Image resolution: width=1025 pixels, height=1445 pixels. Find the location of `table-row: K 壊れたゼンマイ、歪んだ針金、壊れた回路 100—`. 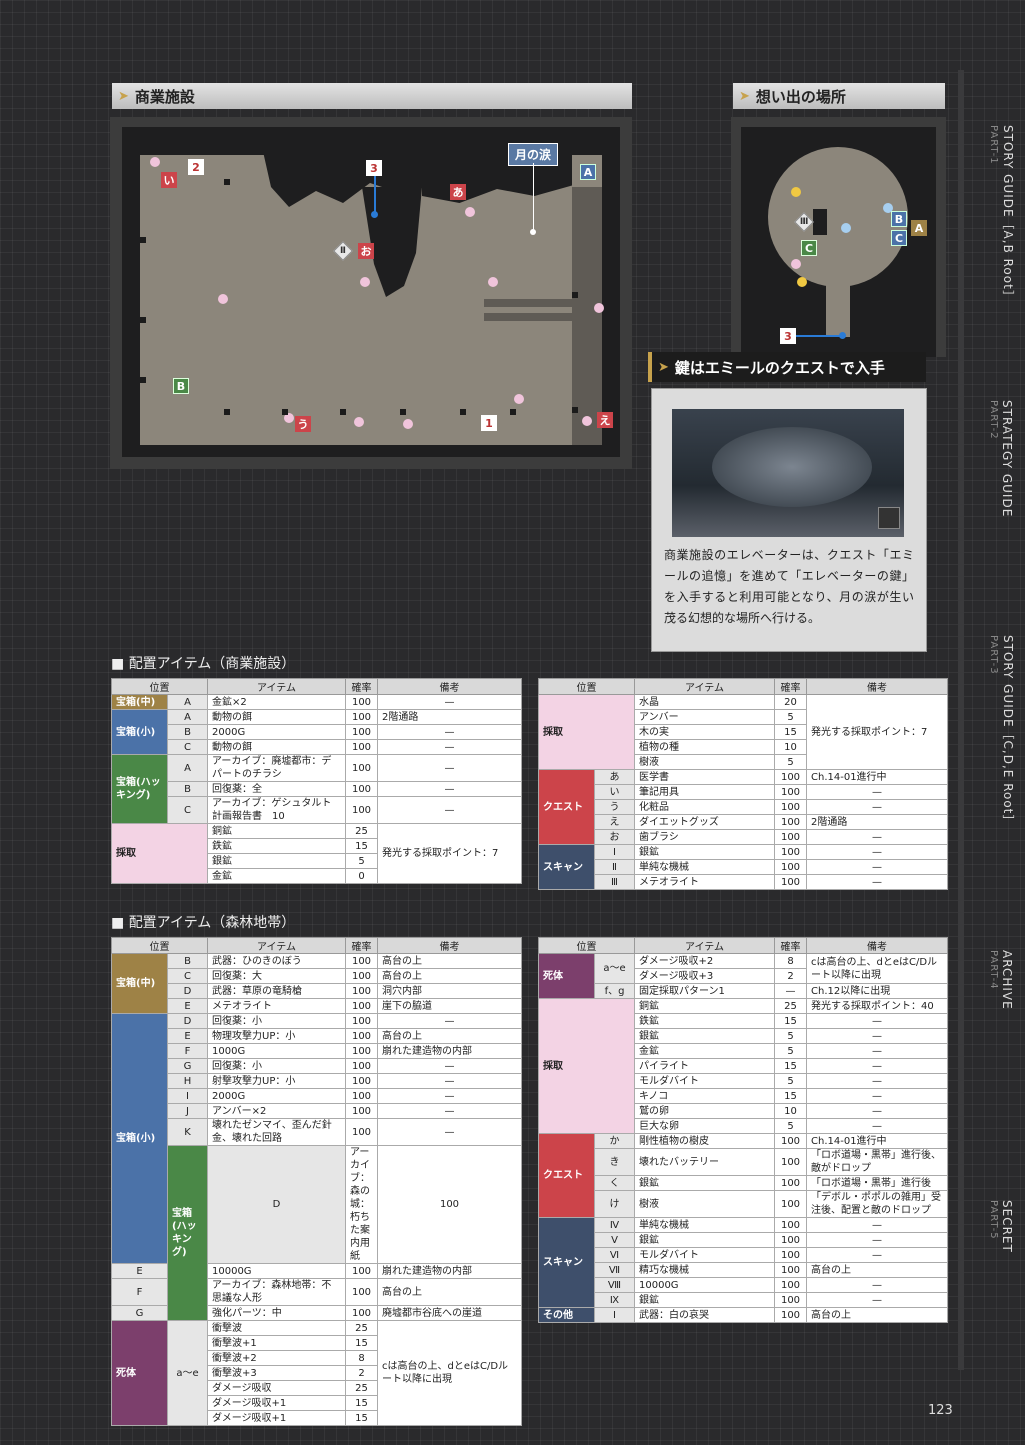

table-row: K 壊れたゼンマイ、歪んだ針金、壊れた回路 100— is located at coordinates (317, 1132).